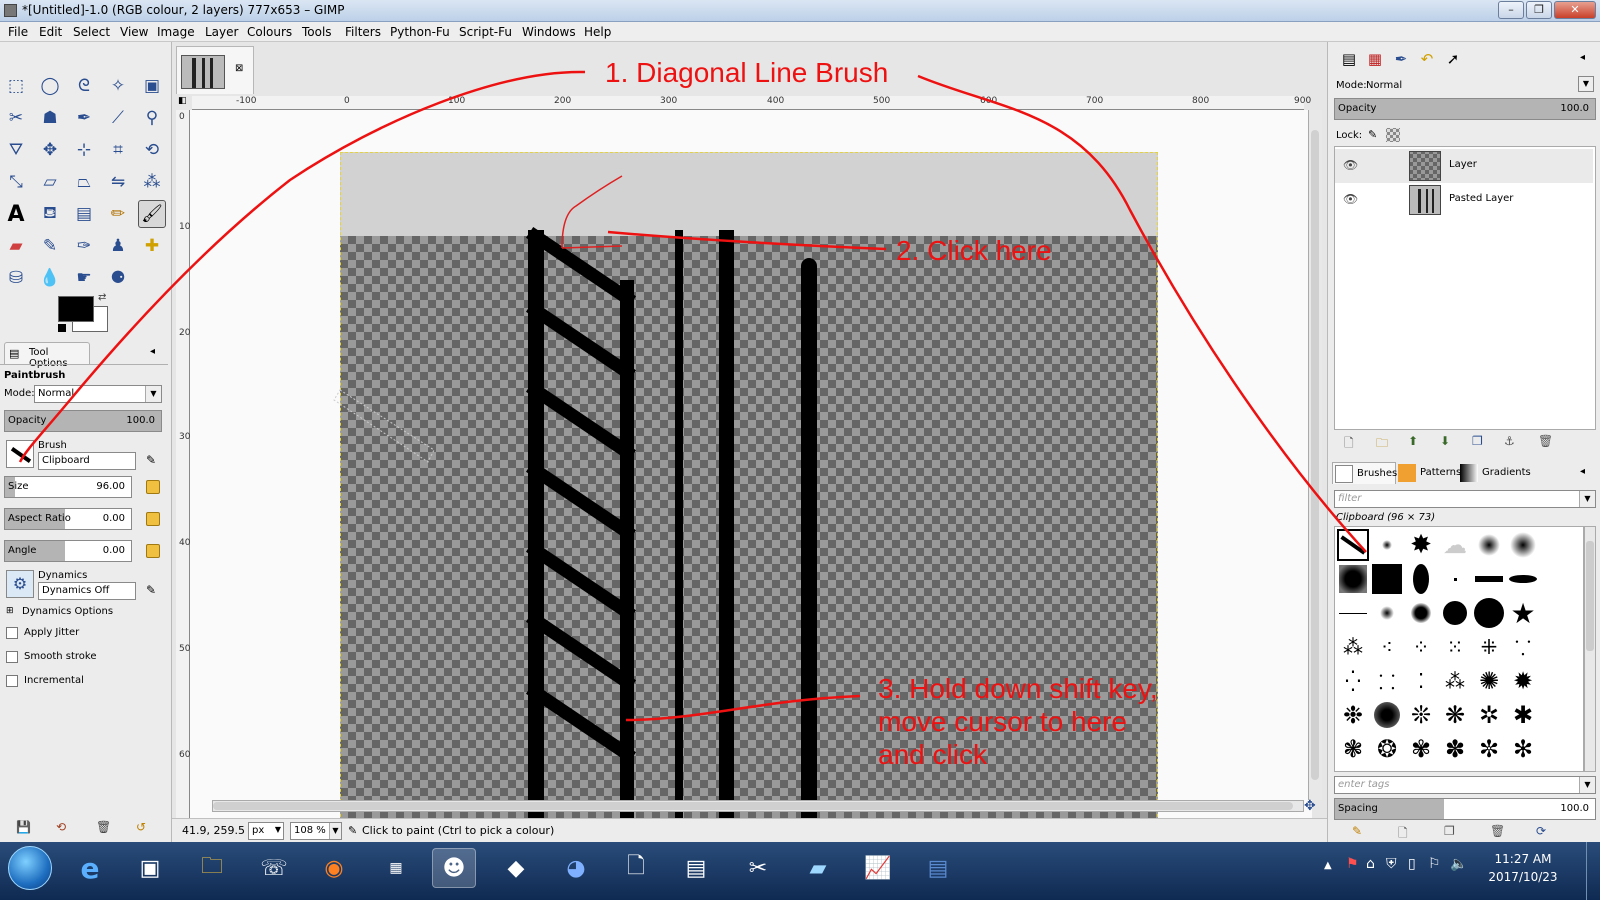  Describe the element at coordinates (1384, 85) in the screenshot. I see `layer-mode-value: Normal` at that location.